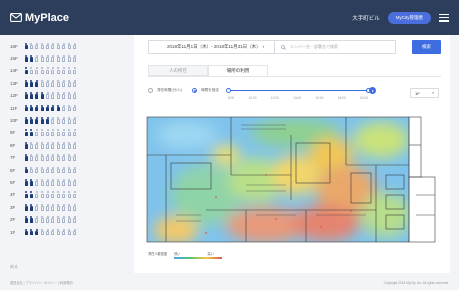 This screenshot has height=290, width=459. I want to click on legend-gradient, so click(198, 258).